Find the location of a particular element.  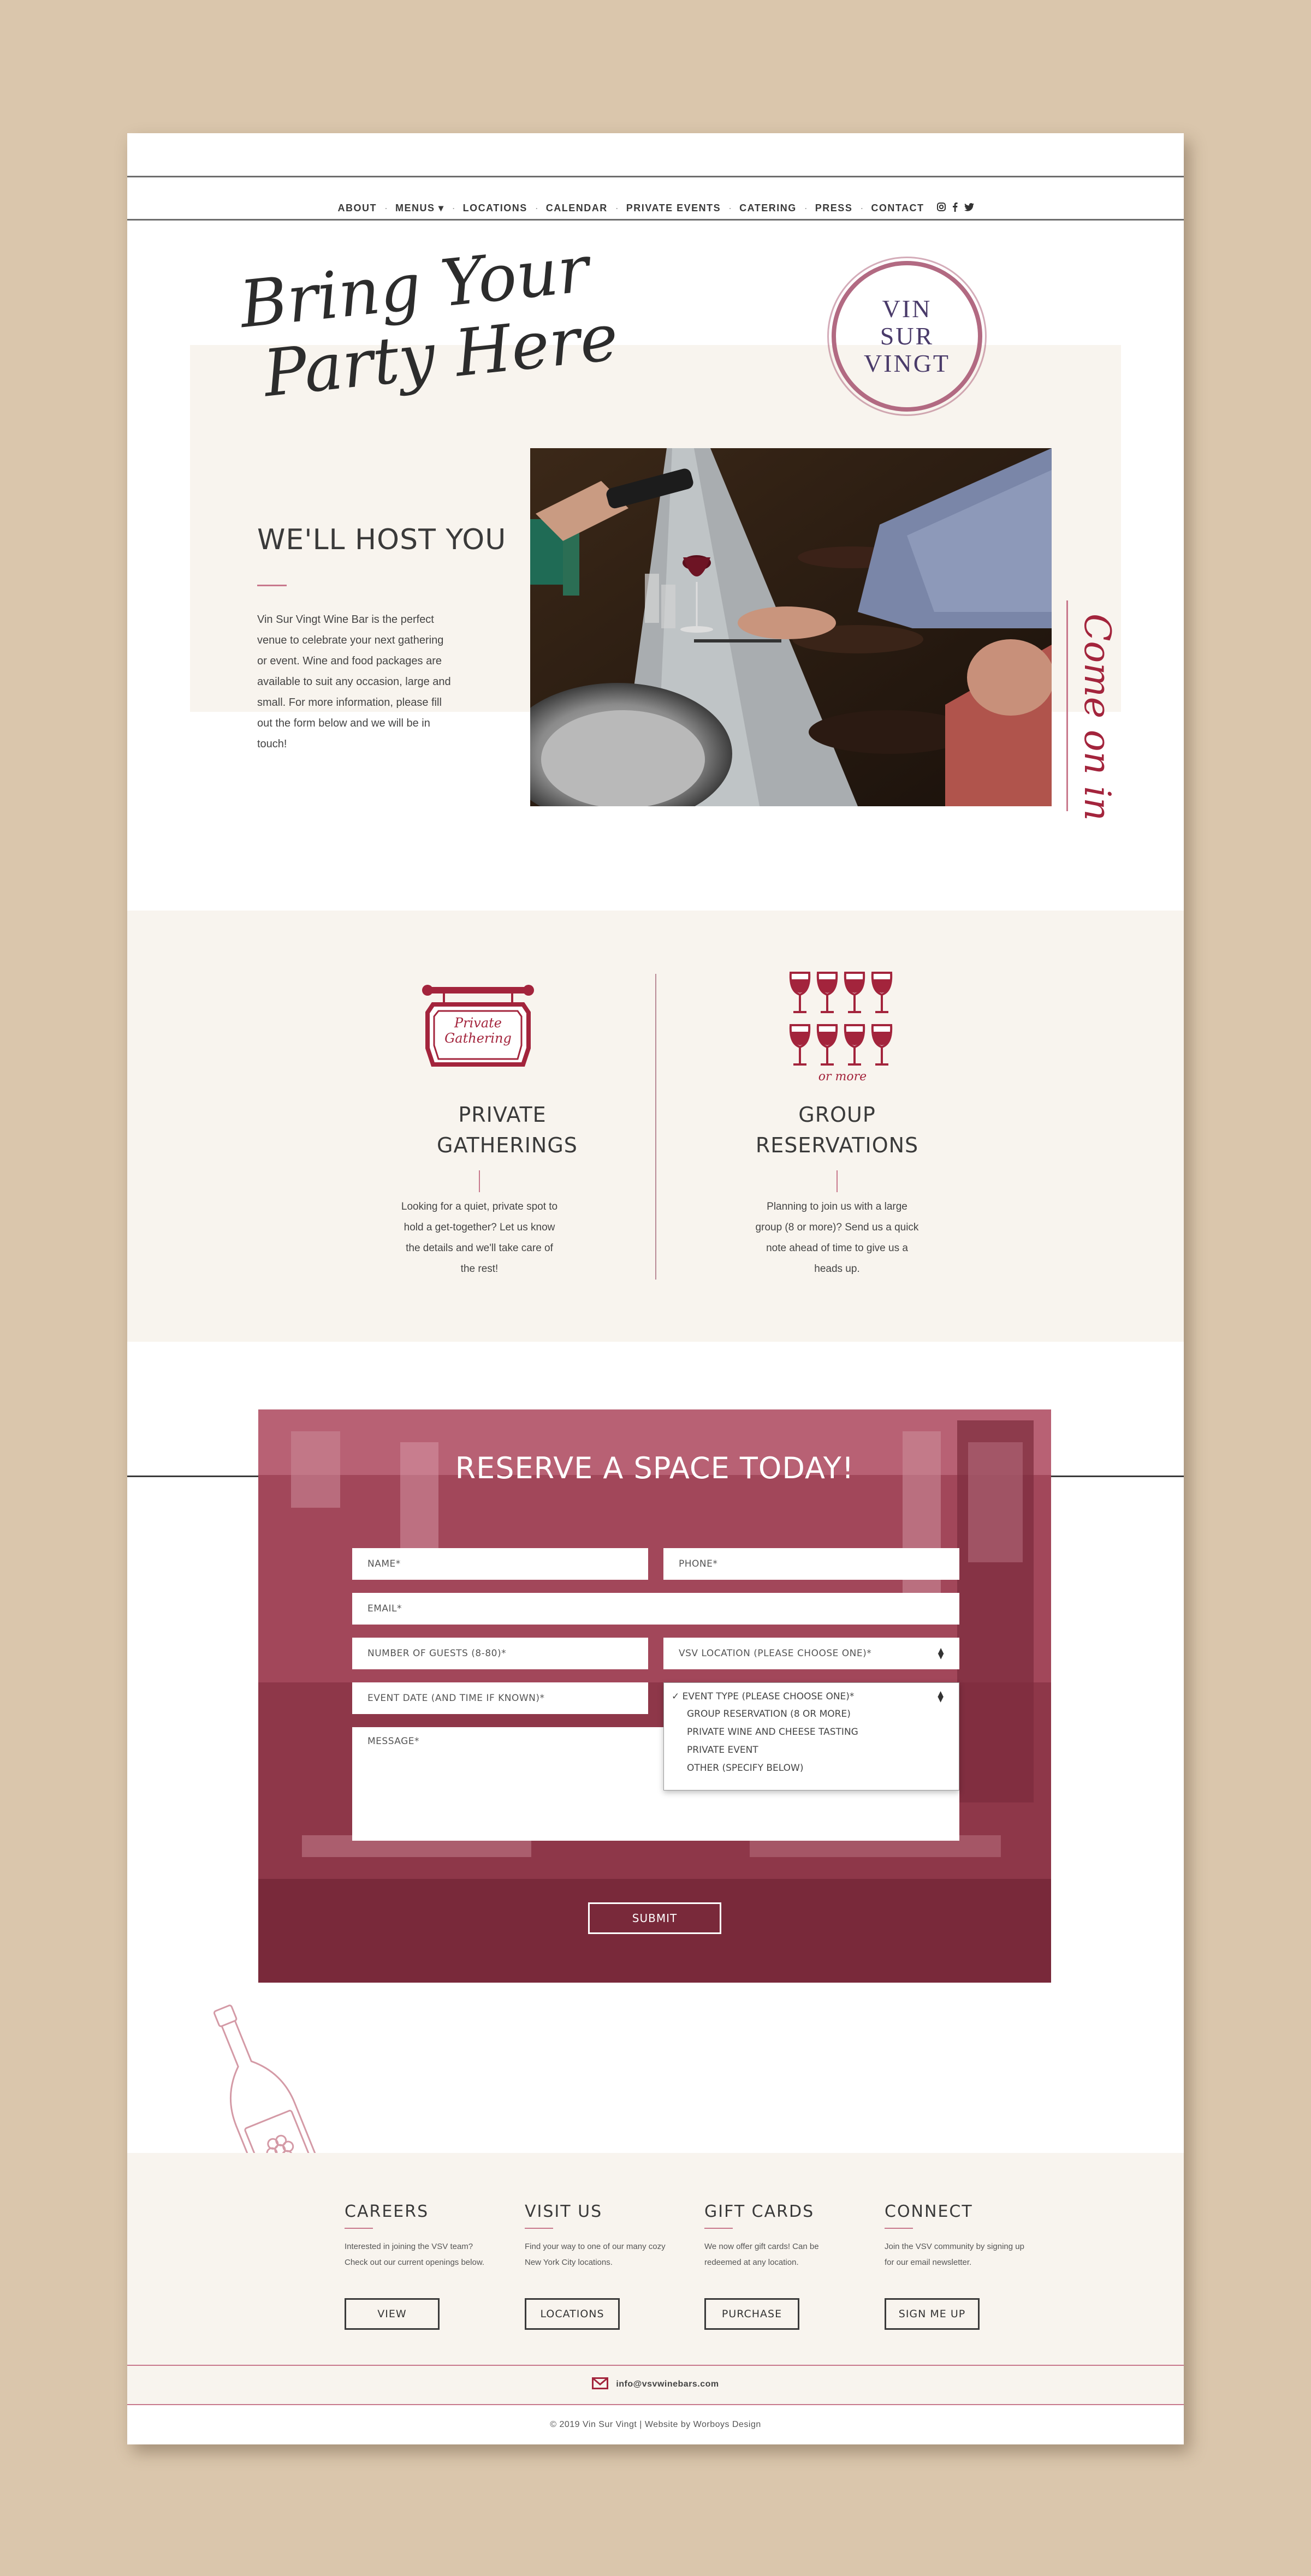

submit-button: SUBMIT is located at coordinates (654, 1918).